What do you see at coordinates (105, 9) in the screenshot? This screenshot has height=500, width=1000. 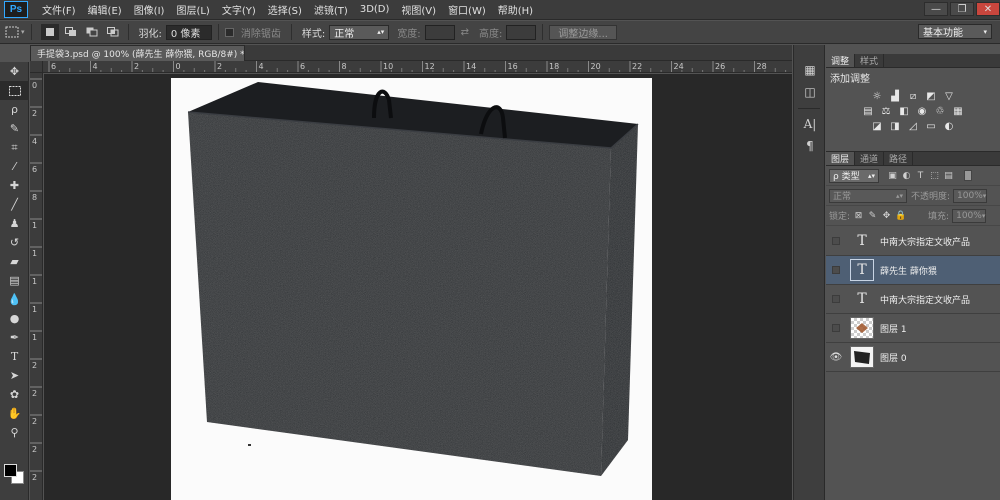 I see `menu-edit: 编辑(E)` at bounding box center [105, 9].